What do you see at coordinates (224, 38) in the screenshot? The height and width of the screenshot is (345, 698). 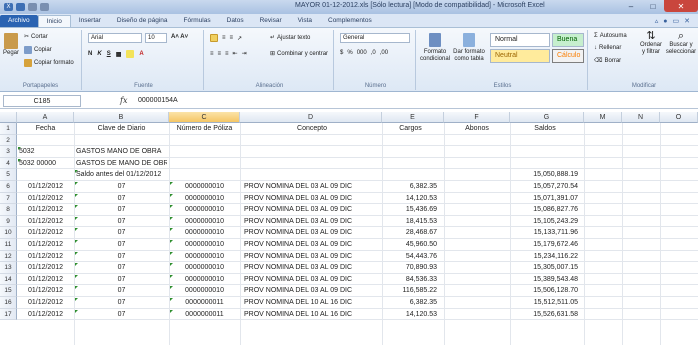 I see `align-middle-icon: ≡` at bounding box center [224, 38].